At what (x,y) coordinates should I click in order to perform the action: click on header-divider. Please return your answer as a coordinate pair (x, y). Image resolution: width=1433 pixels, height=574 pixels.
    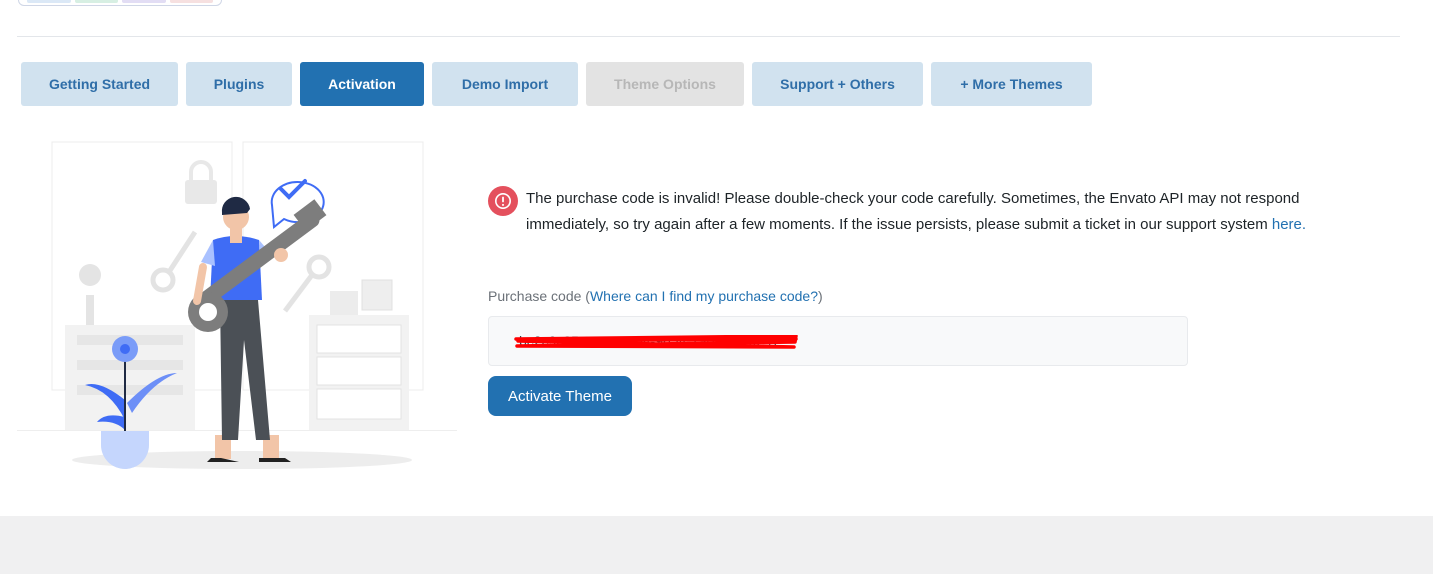
    Looking at the image, I should click on (708, 36).